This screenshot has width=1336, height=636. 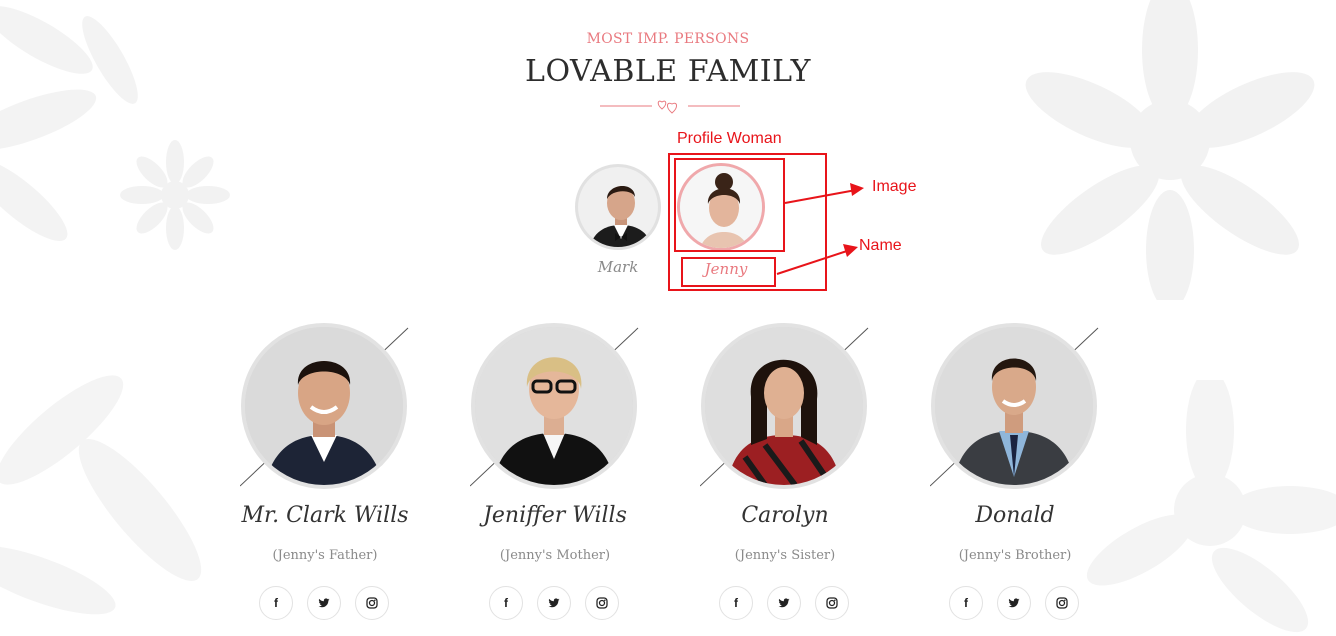 What do you see at coordinates (325, 515) in the screenshot?
I see `member-name: Mr. Clark Wills` at bounding box center [325, 515].